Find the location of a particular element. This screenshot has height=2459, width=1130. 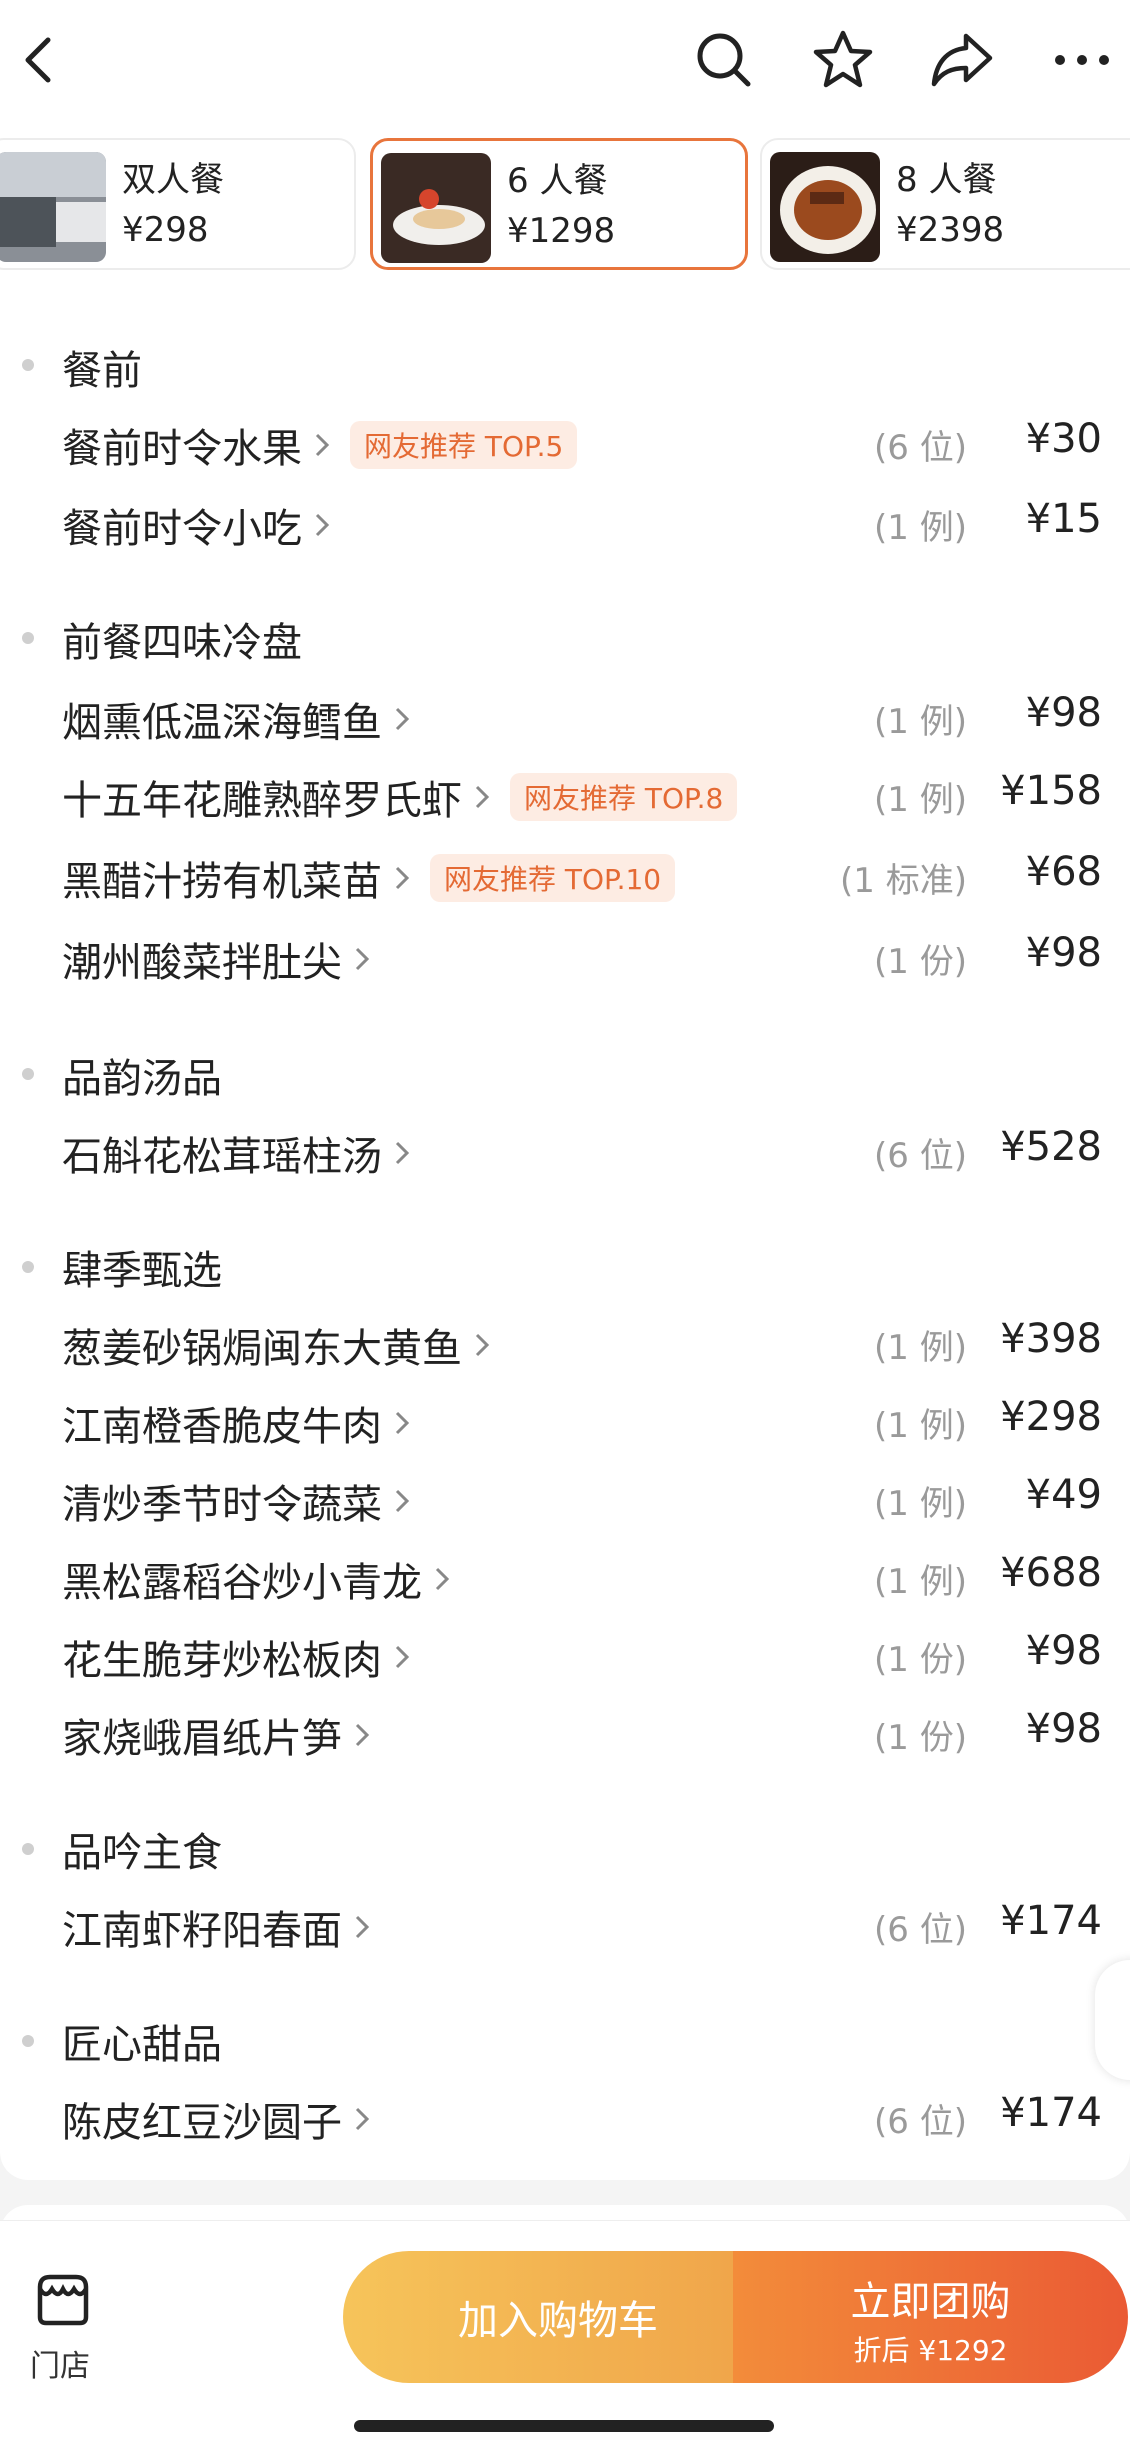

menu-item-name: 石斛花松茸瑶柱汤 is located at coordinates (222, 1157).